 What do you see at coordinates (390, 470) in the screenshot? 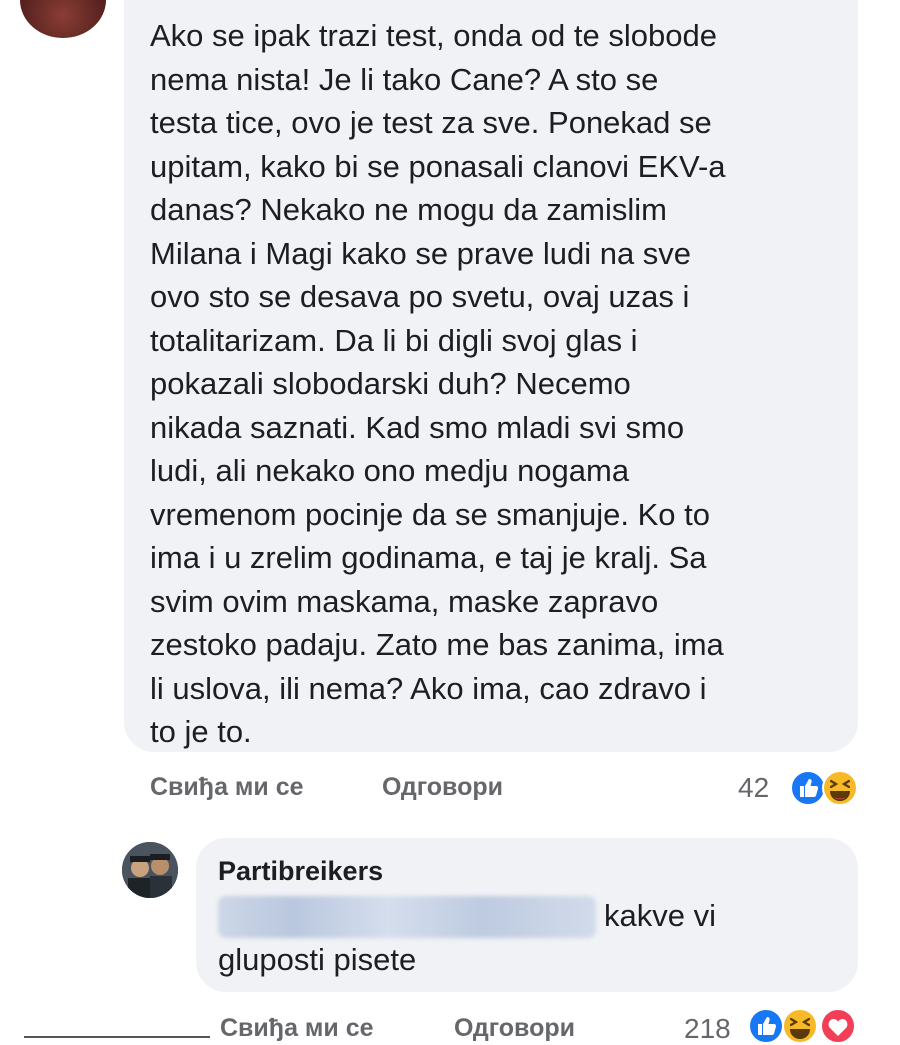
I see `comment-line: ludi, ali nekako ono medju nogama` at bounding box center [390, 470].